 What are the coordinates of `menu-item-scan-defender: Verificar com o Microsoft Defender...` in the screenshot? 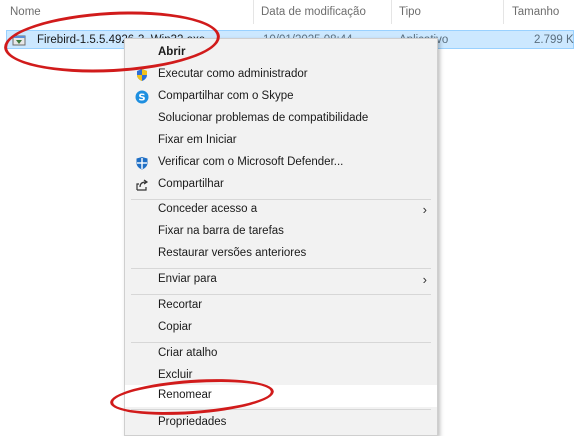 It's located at (281, 163).